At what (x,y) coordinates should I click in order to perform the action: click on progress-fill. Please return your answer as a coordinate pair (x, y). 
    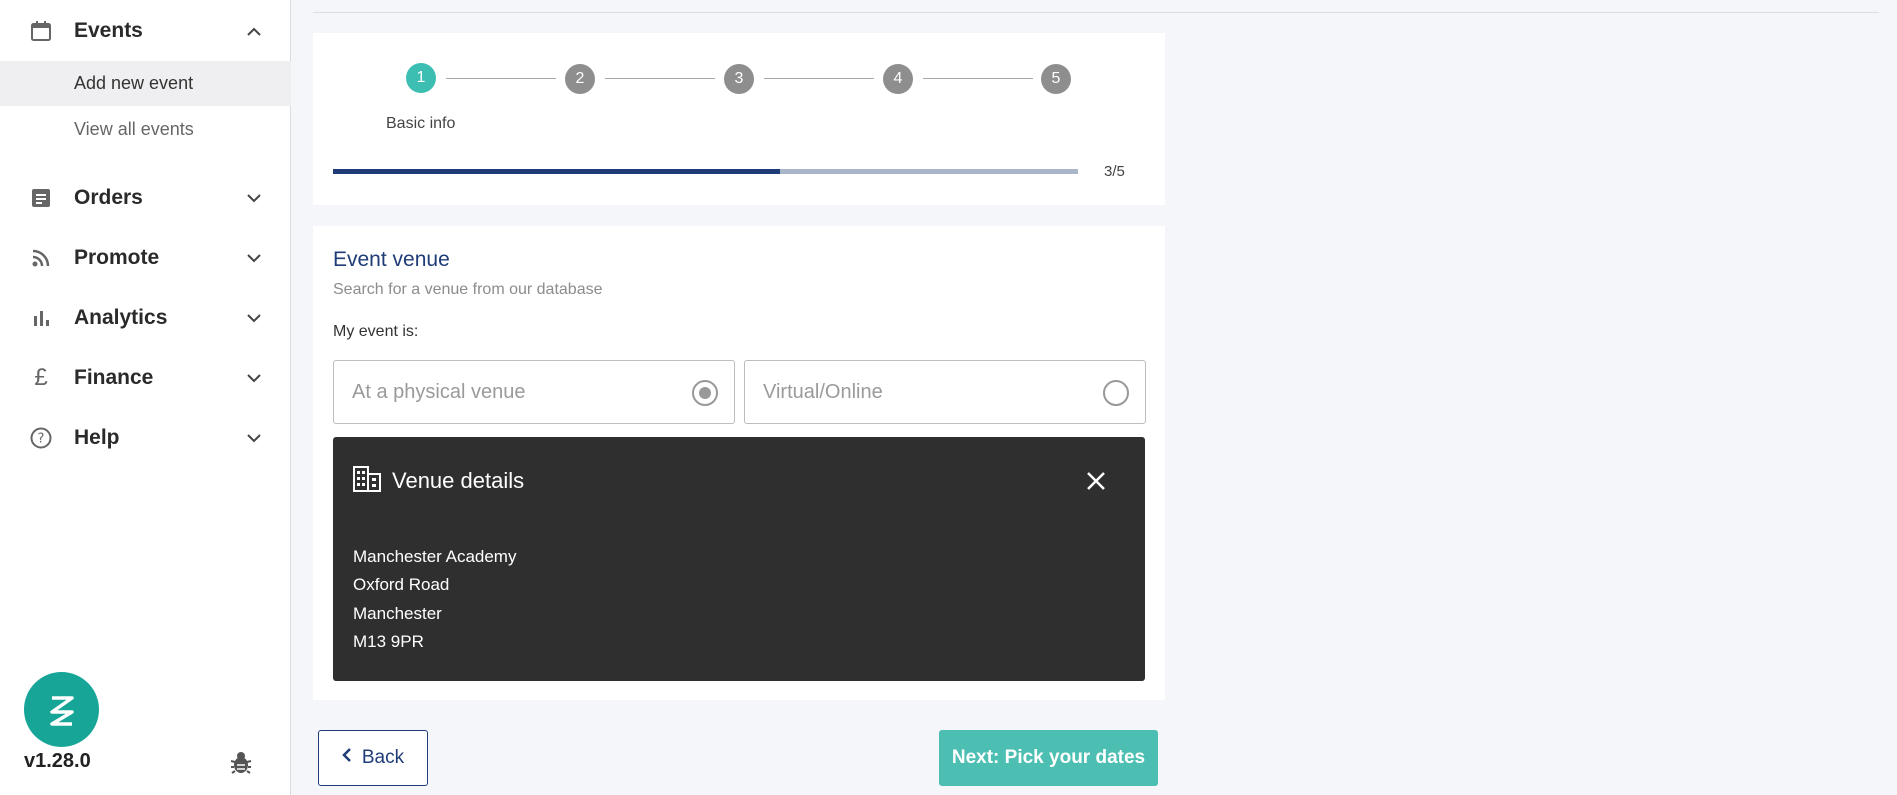
    Looking at the image, I should click on (556, 171).